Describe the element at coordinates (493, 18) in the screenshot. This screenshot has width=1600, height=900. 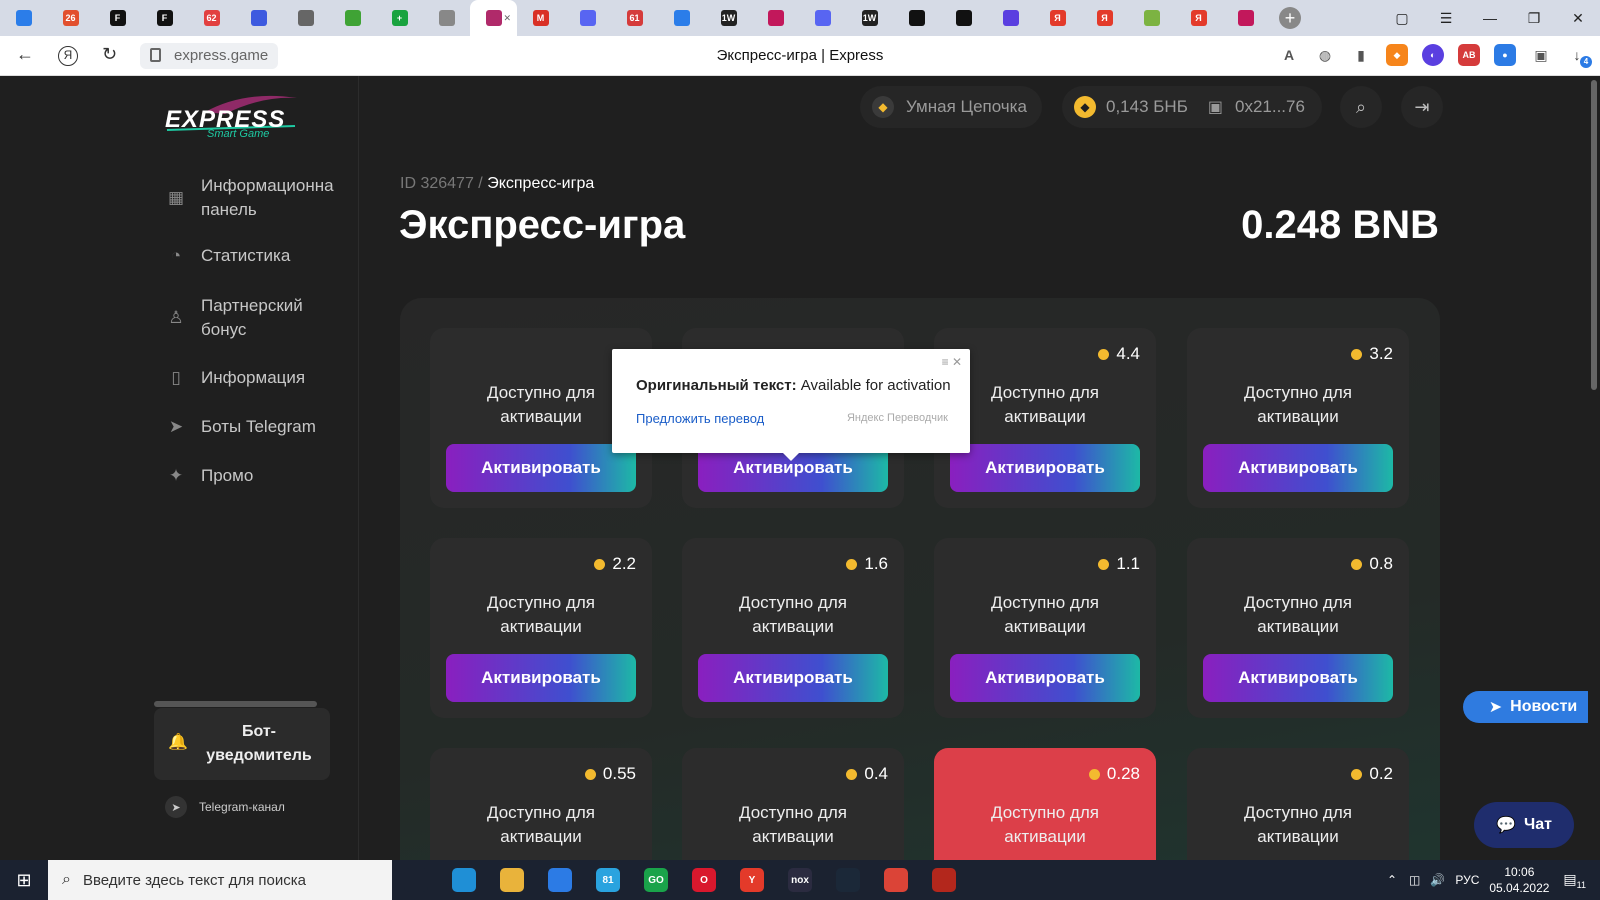
I see `browser-tab: ✕` at that location.